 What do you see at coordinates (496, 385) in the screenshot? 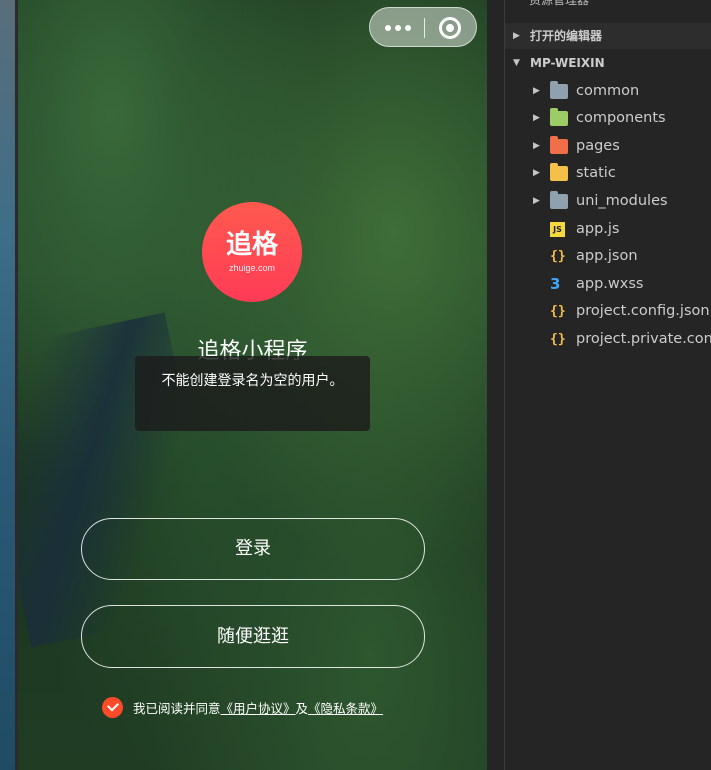
I see `panel-gap` at bounding box center [496, 385].